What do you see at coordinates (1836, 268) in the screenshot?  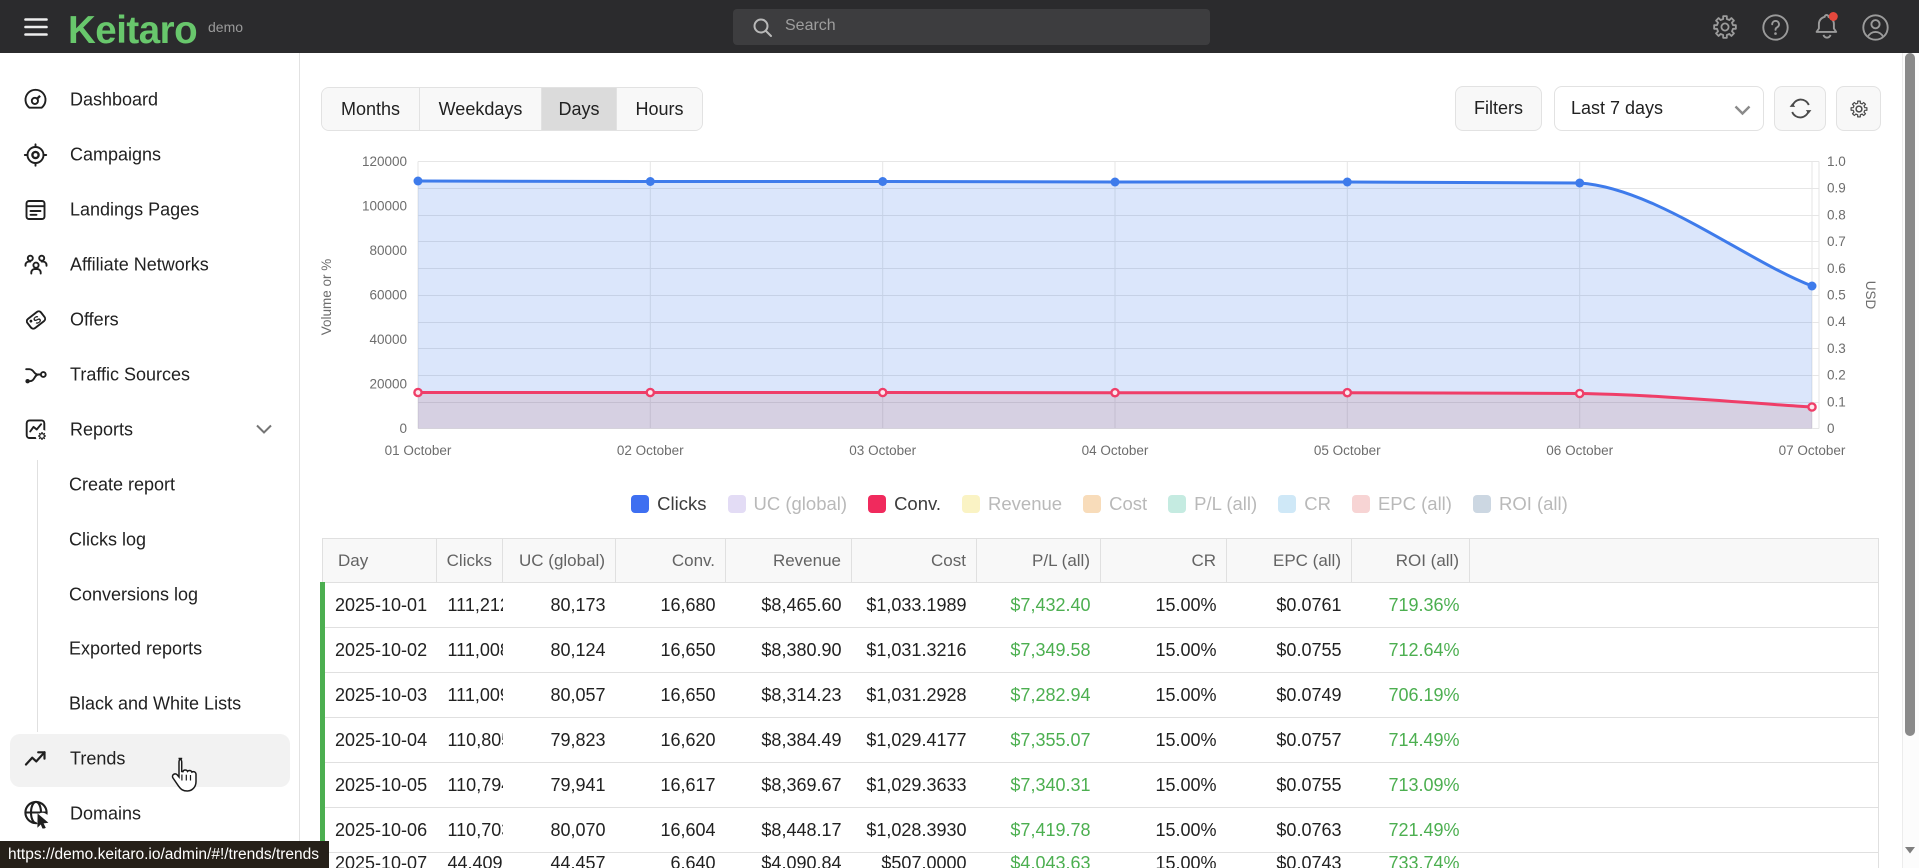 I see `svg-text: 0.6` at bounding box center [1836, 268].